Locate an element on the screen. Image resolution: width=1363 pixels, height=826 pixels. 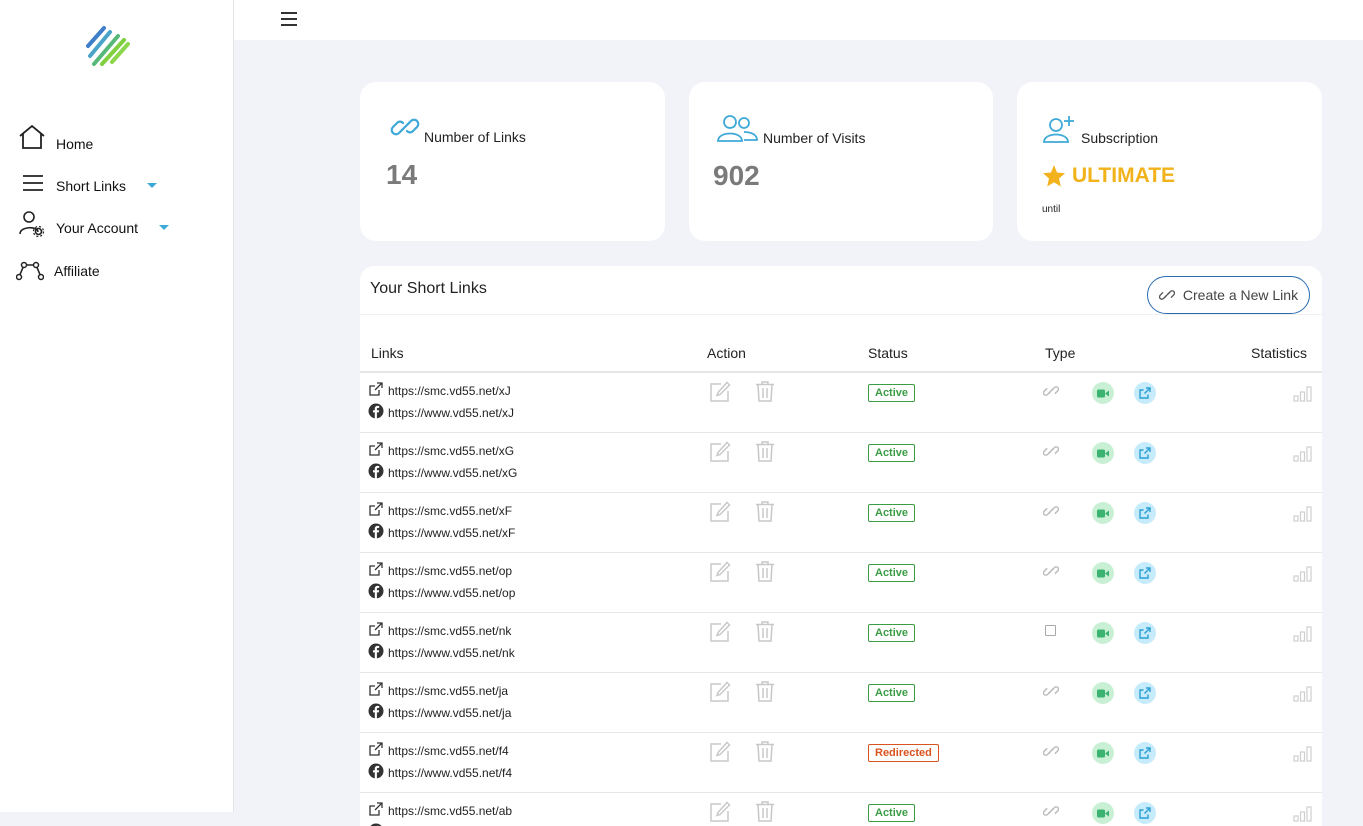
panel-title: Your Short Links is located at coordinates (428, 289).